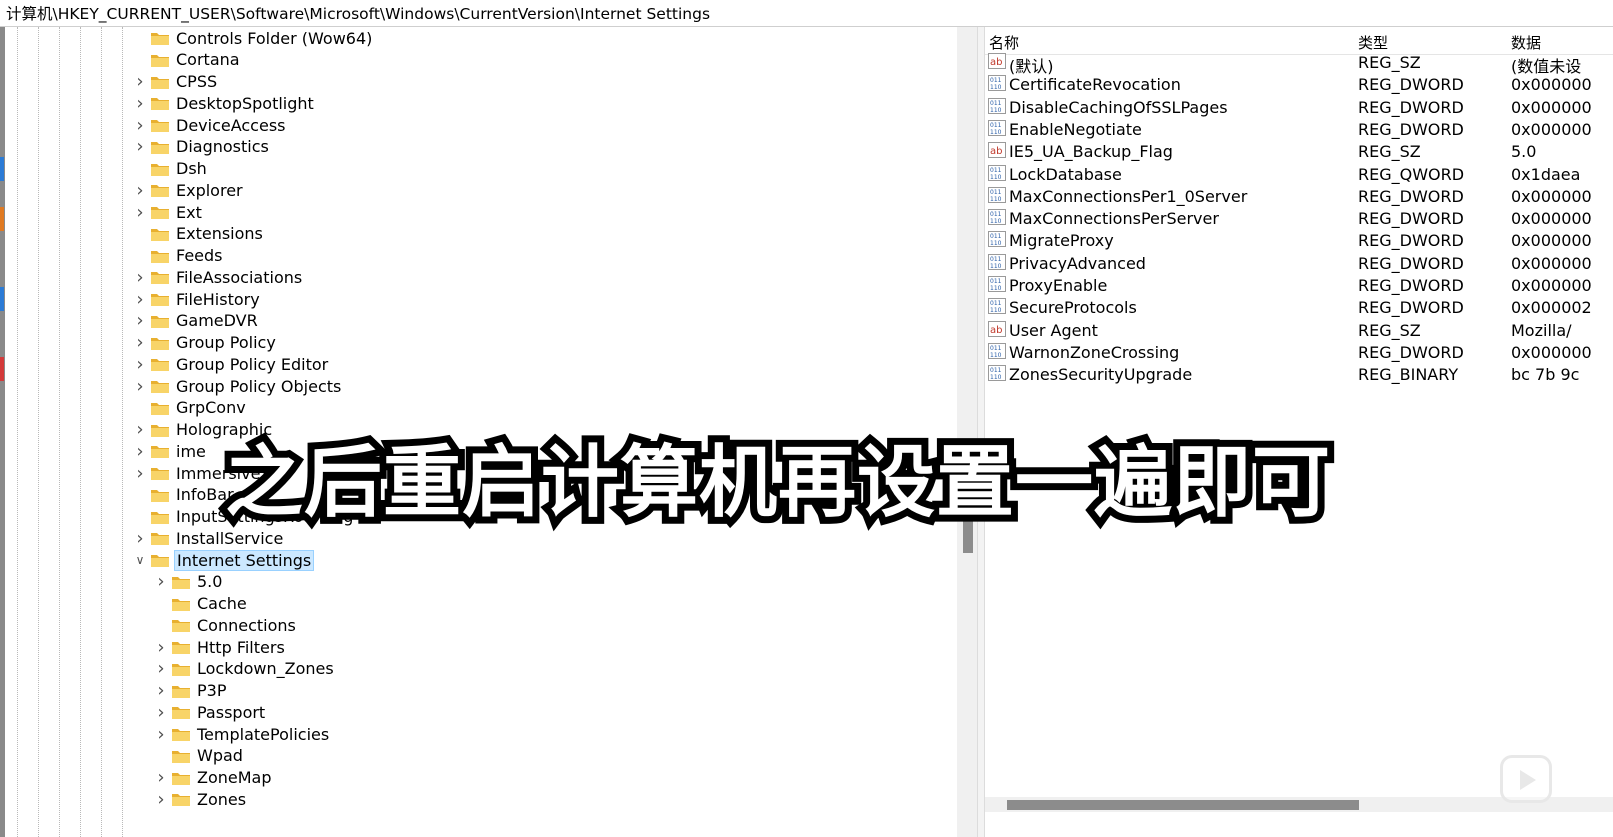  Describe the element at coordinates (1411, 107) in the screenshot. I see `value-type: REG_DWORD` at that location.